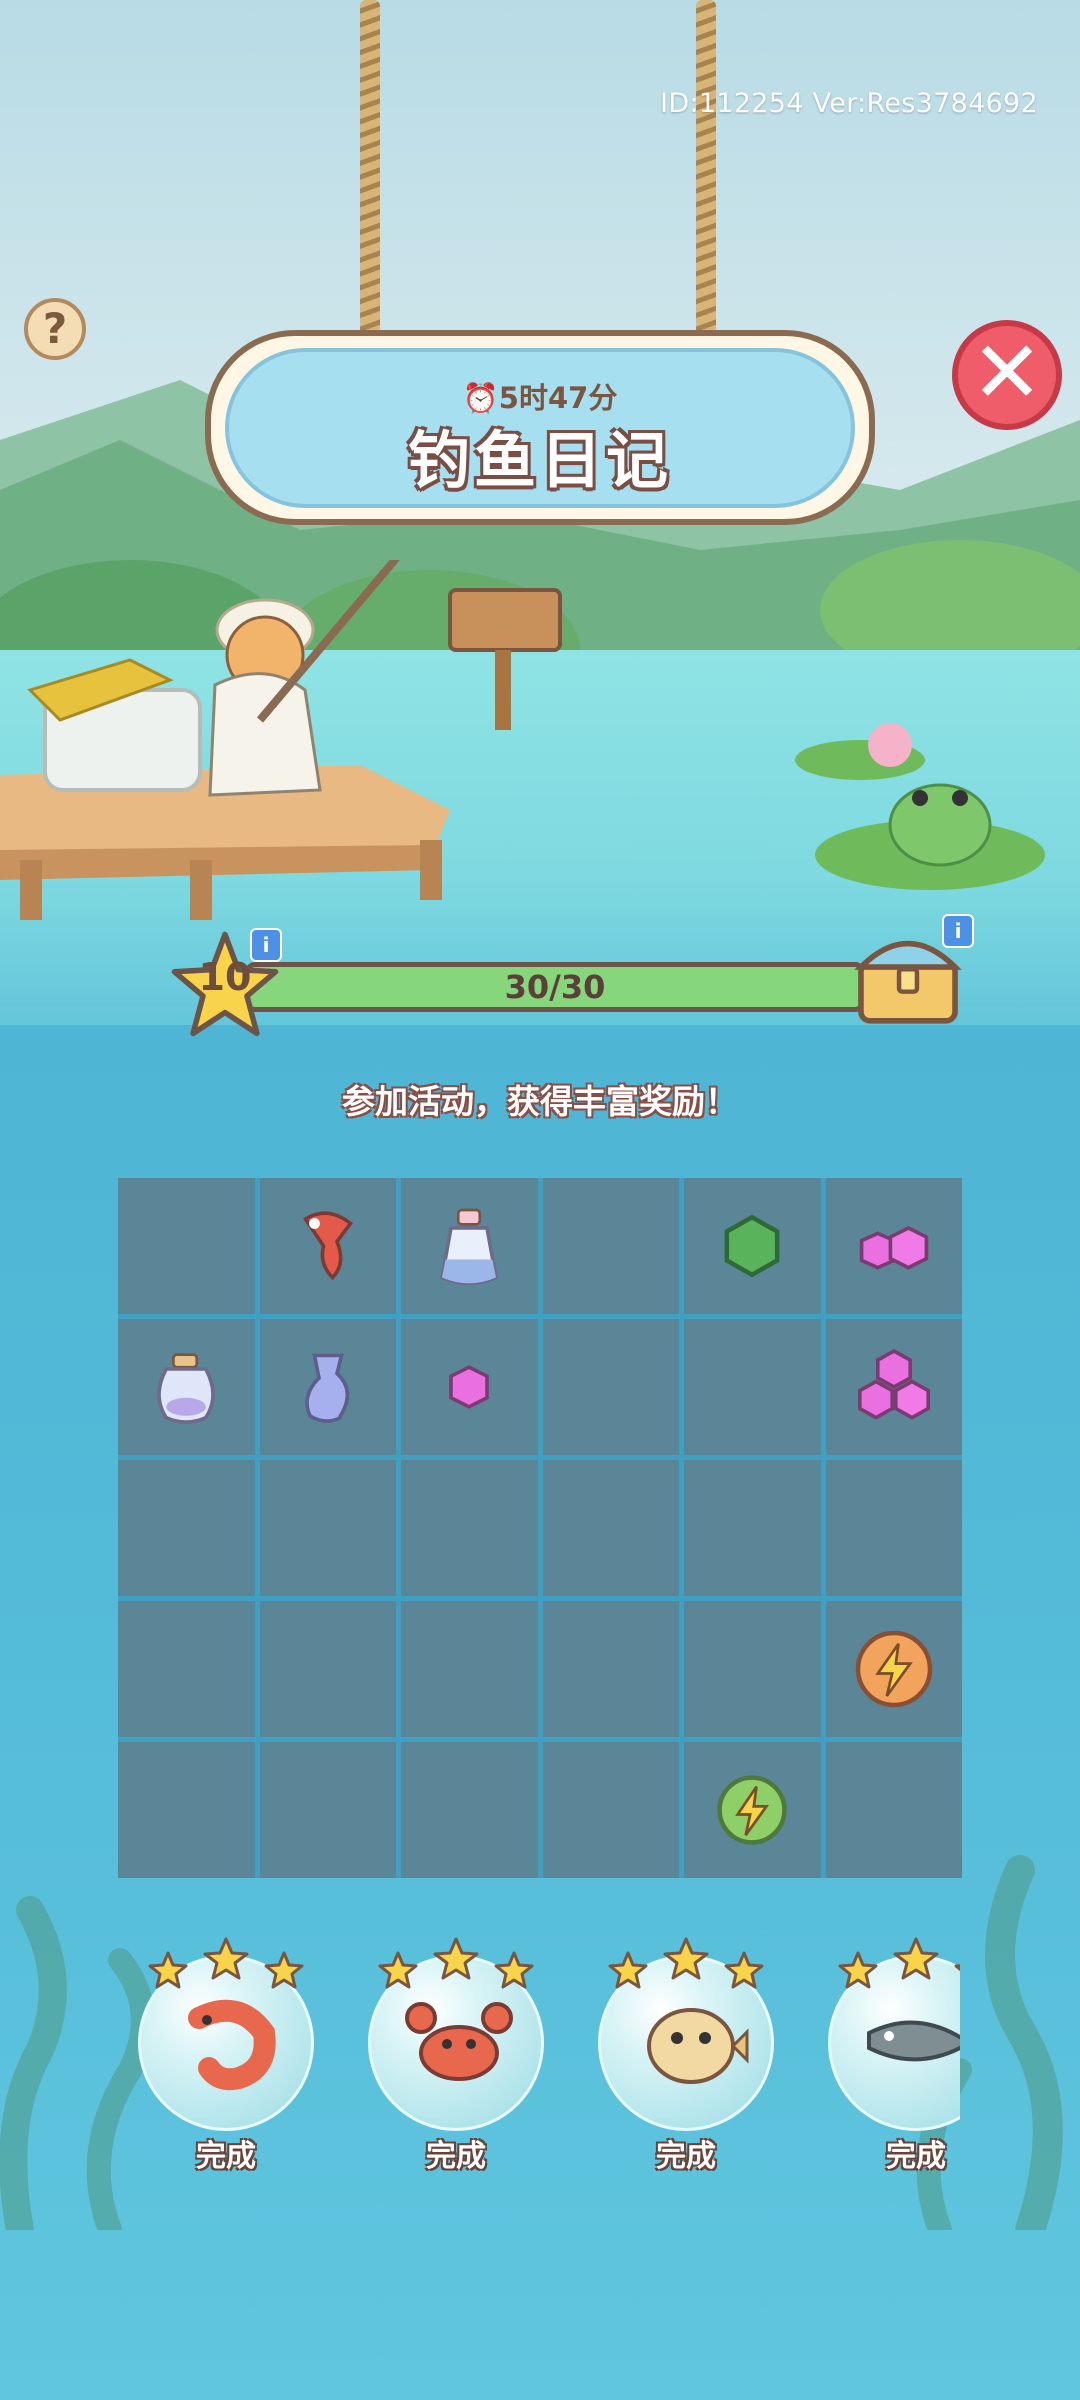 The width and height of the screenshot is (1080, 2400). I want to click on progress-bar: 30/30, so click(555, 987).